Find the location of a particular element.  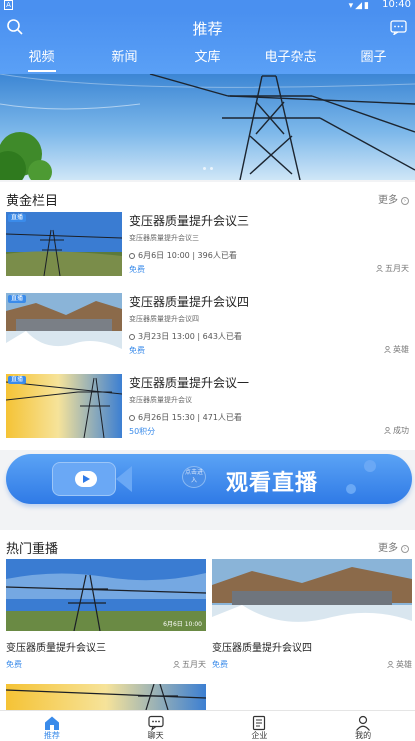

video-thumbnail: 6月6日 10:00 is located at coordinates (106, 595).